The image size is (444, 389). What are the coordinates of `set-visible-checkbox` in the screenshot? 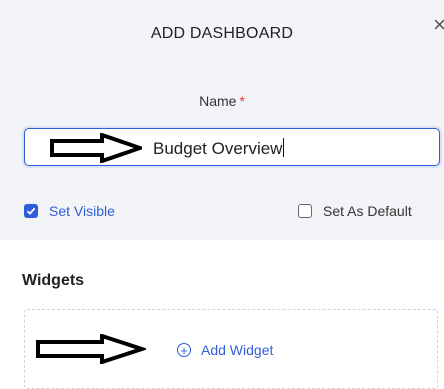 It's located at (31, 211).